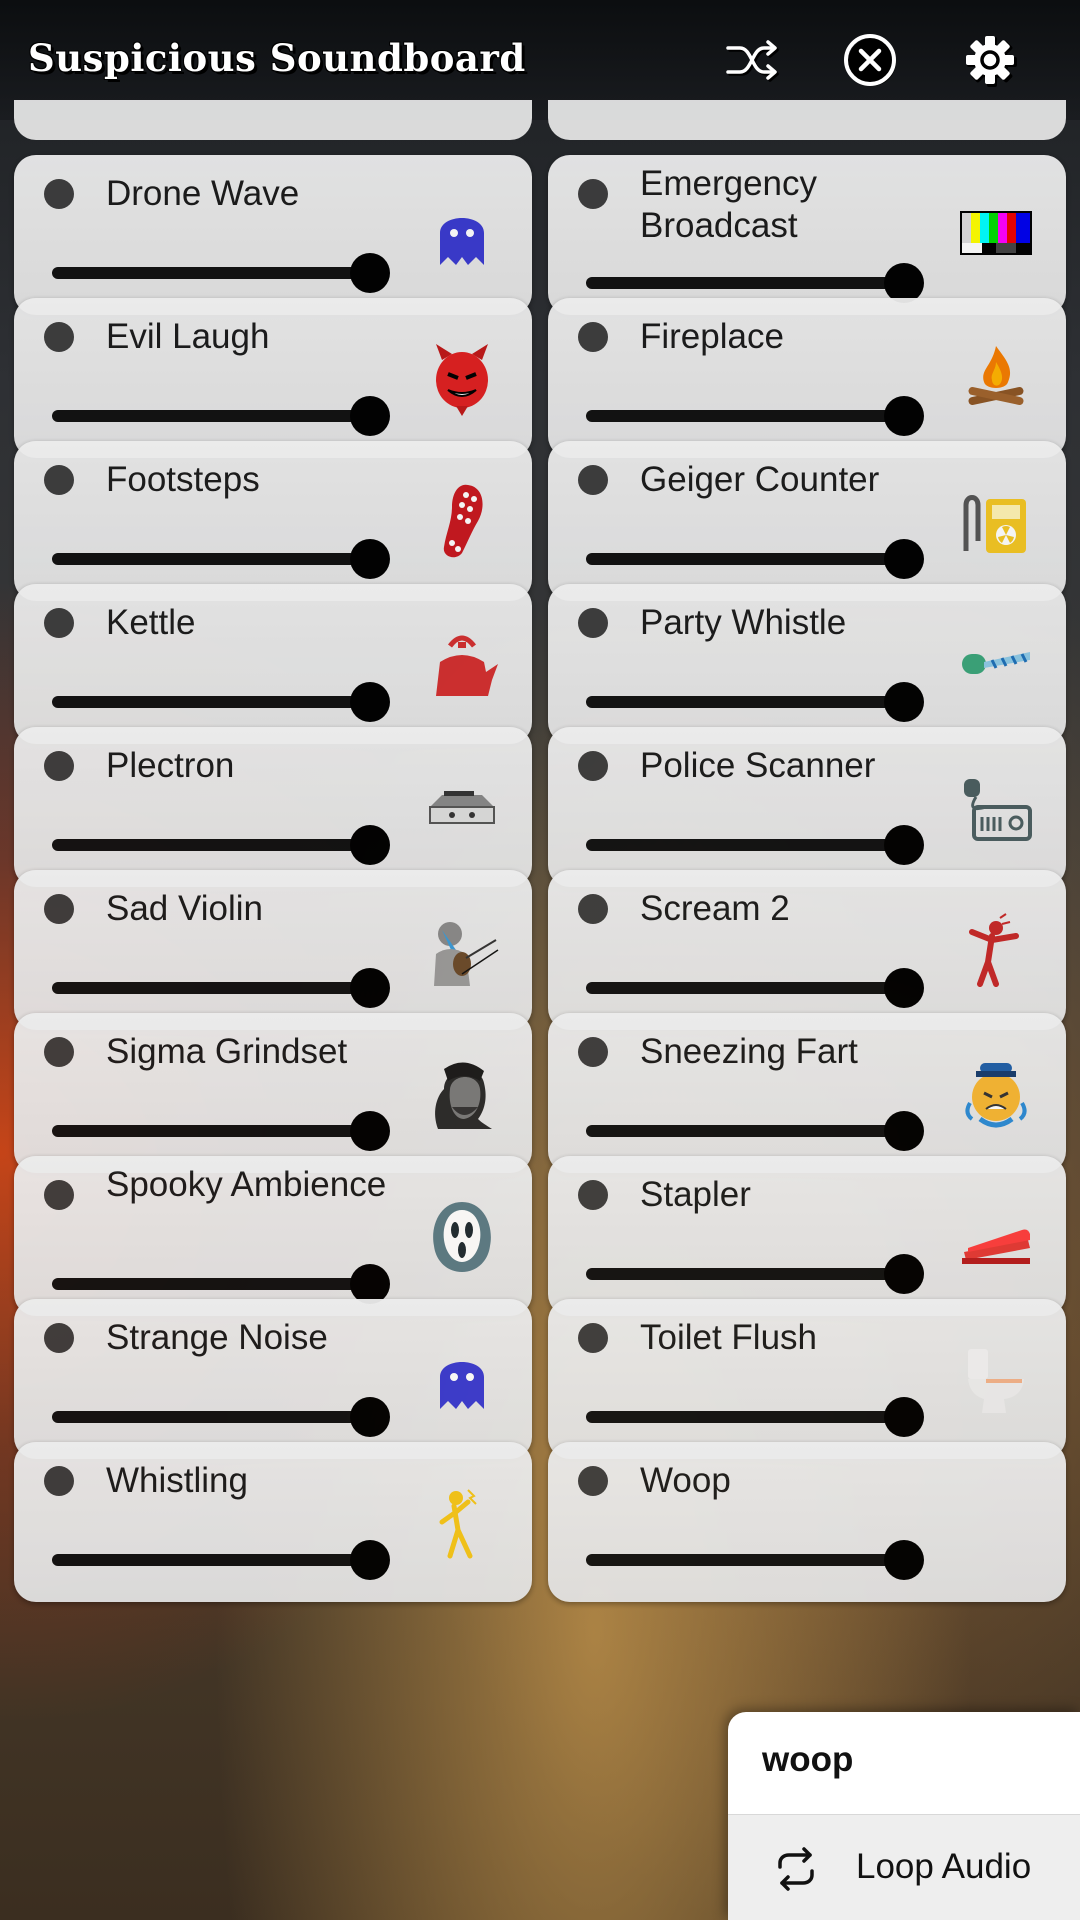  I want to click on sound-card: Stapler, so click(807, 1236).